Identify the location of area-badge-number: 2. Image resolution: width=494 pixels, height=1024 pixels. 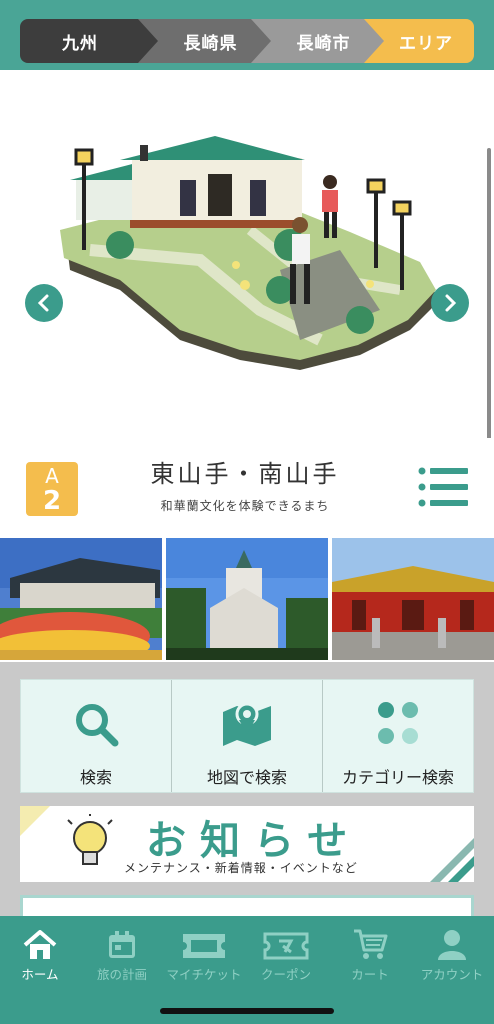
(52, 501).